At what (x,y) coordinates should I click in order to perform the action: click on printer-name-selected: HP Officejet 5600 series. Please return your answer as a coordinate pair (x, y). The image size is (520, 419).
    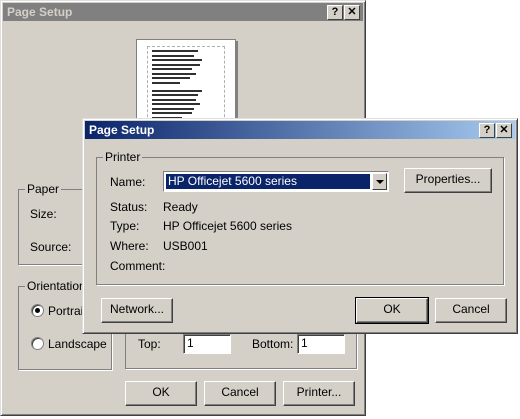
    Looking at the image, I should click on (268, 181).